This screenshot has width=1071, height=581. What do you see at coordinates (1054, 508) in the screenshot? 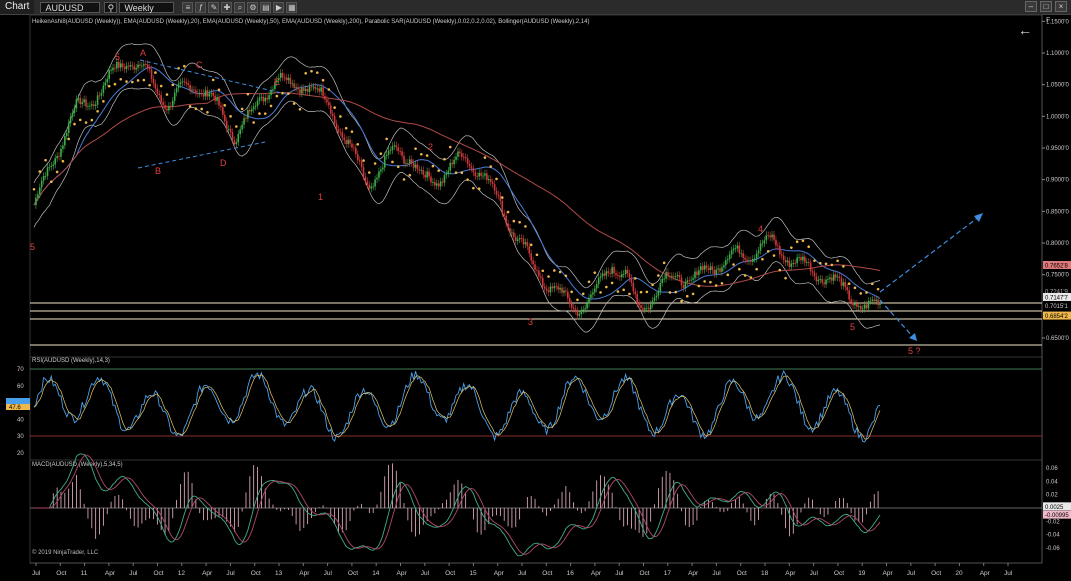
I see `macd-badge-label: 0.0025` at bounding box center [1054, 508].